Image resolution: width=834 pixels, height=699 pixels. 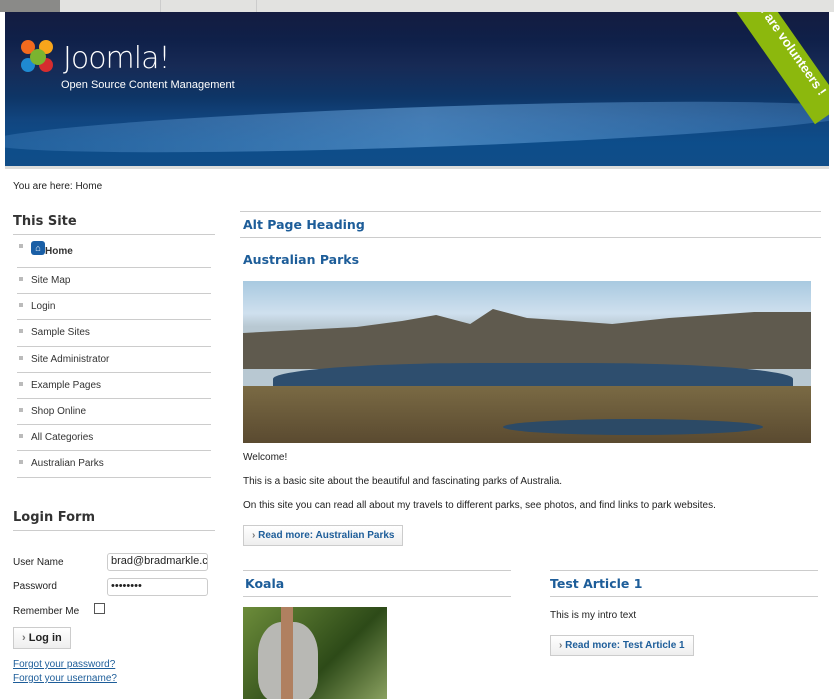 What do you see at coordinates (59, 251) in the screenshot?
I see `item-label: Home` at bounding box center [59, 251].